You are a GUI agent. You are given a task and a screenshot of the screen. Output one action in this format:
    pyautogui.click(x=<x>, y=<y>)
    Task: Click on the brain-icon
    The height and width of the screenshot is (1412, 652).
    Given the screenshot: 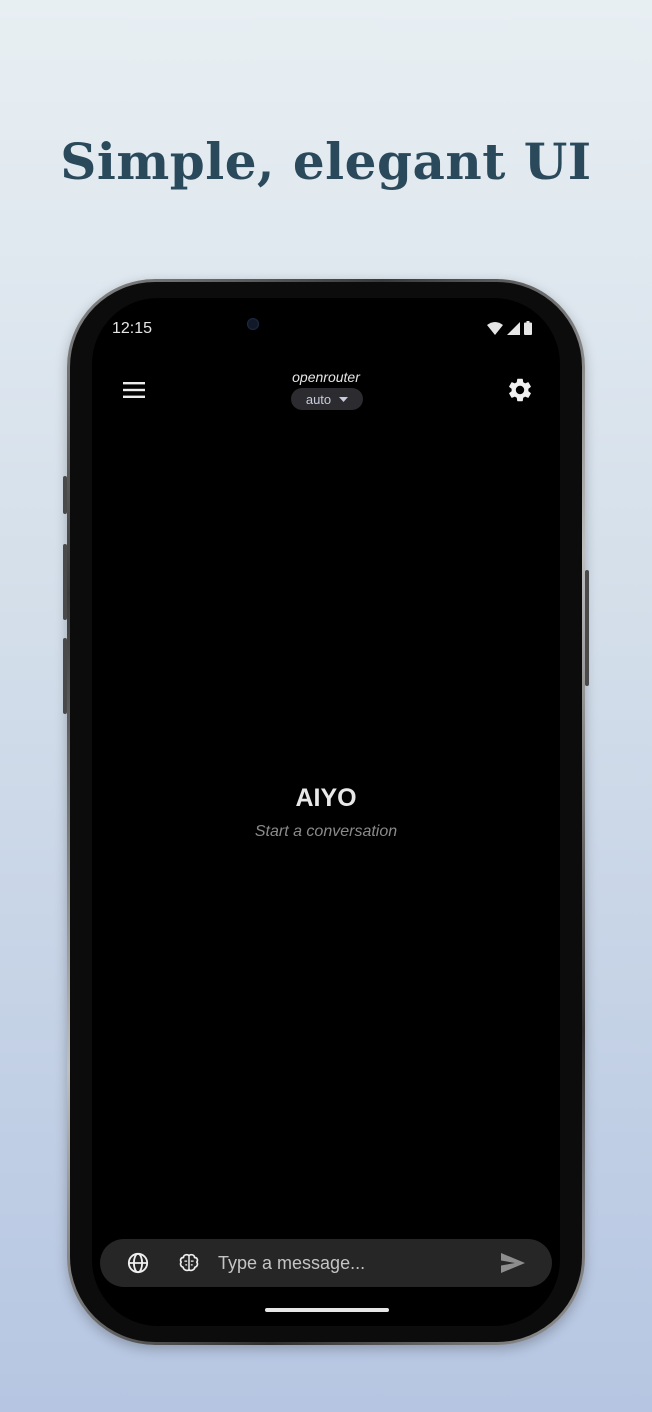 What is the action you would take?
    pyautogui.click(x=189, y=1263)
    